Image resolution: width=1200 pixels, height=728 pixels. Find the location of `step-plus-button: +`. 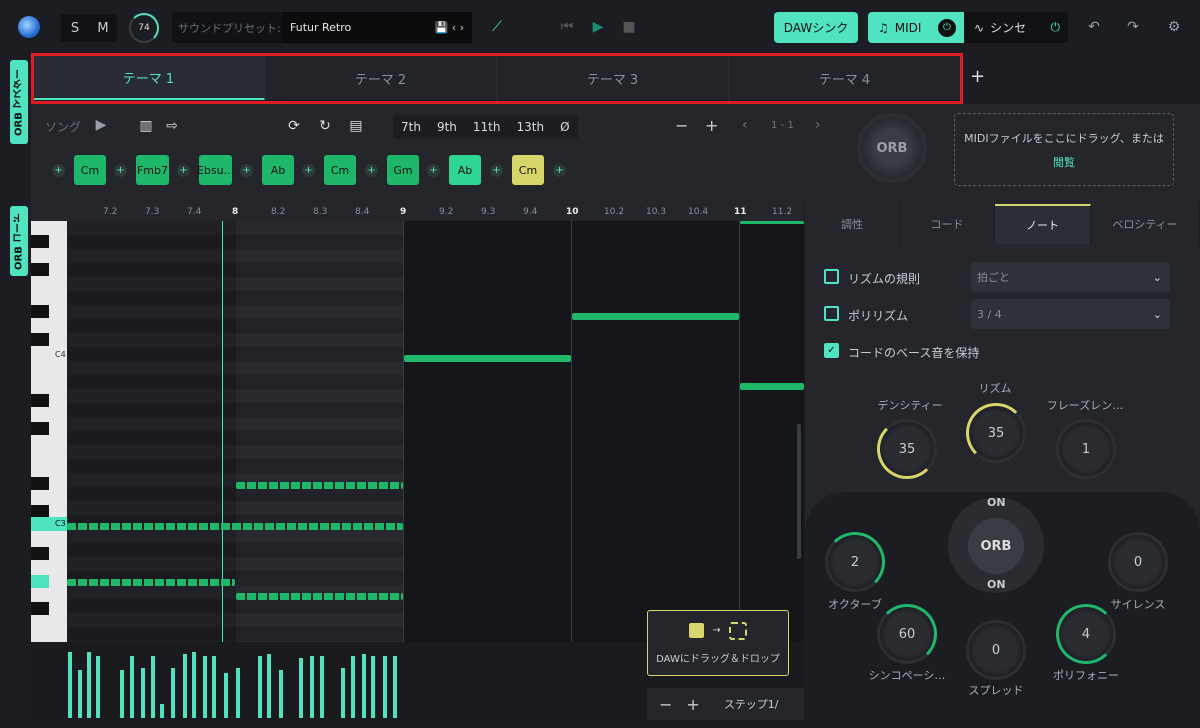

step-plus-button: + is located at coordinates (692, 704).